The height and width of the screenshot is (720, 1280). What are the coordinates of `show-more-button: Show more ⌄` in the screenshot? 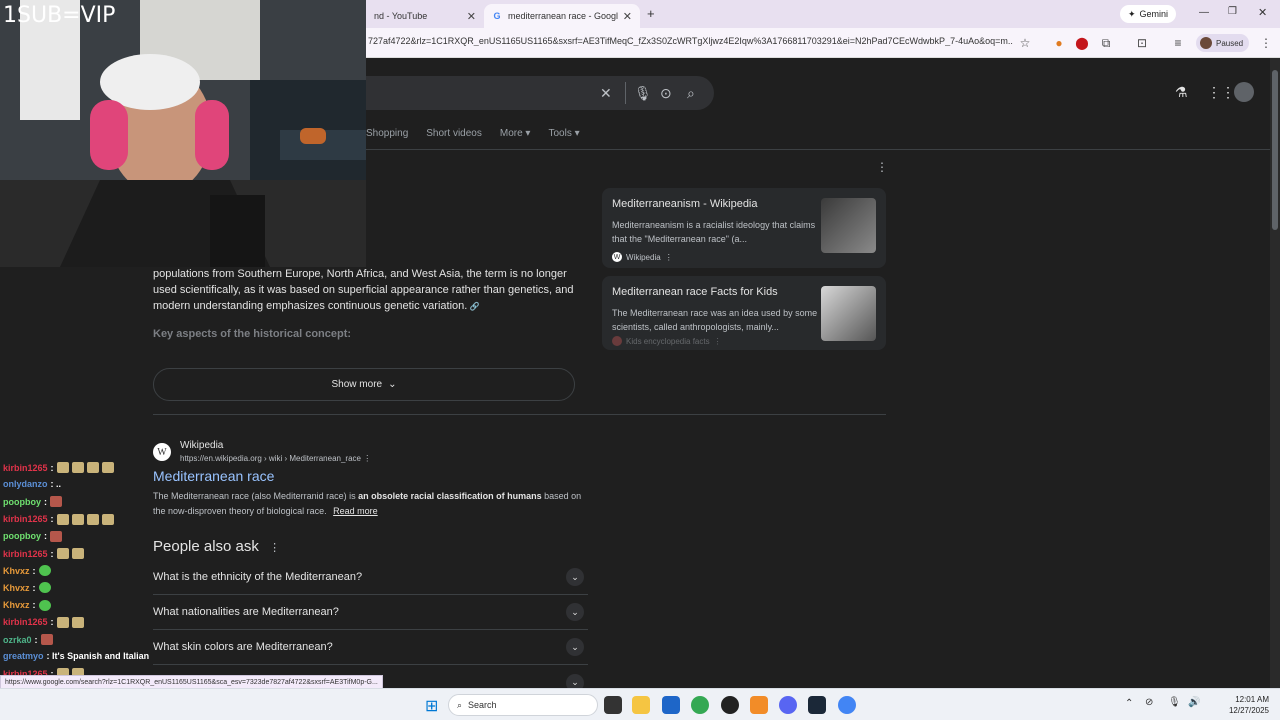 It's located at (364, 384).